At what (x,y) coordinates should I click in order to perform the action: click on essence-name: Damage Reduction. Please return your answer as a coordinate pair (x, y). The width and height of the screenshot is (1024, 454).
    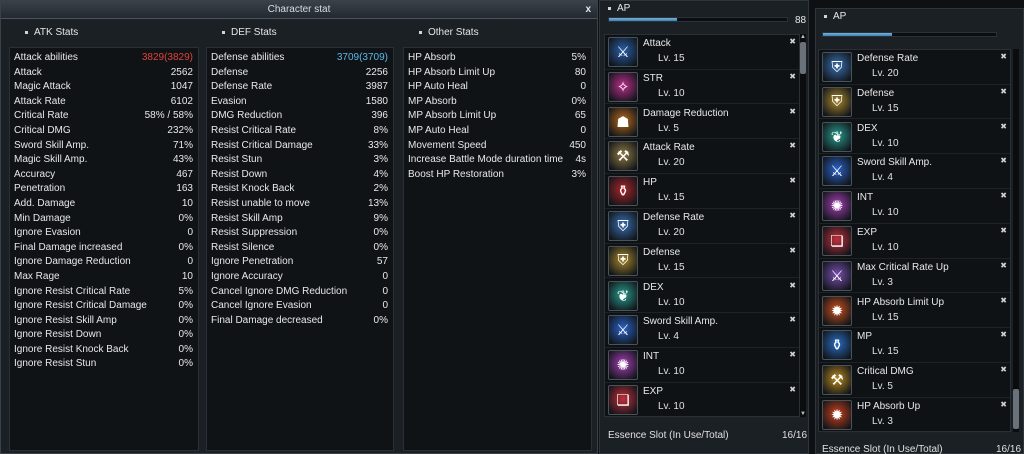
    Looking at the image, I should click on (686, 113).